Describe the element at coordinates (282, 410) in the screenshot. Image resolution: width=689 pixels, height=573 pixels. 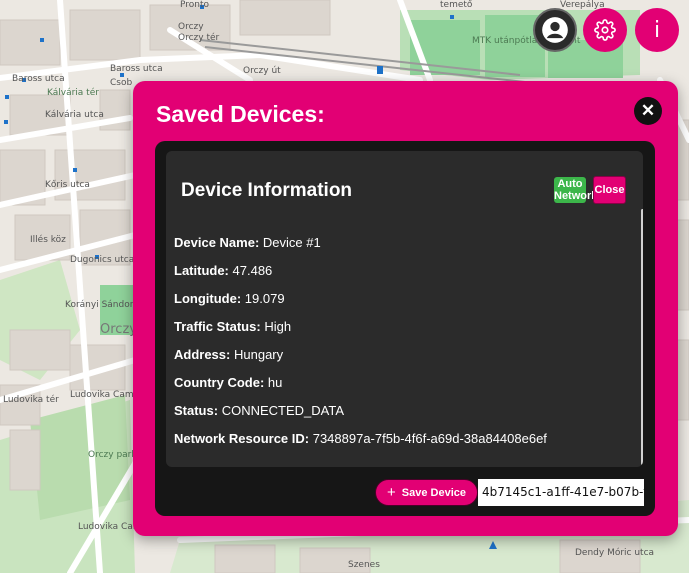
I see `field-value: CONNECTED_DATA` at that location.